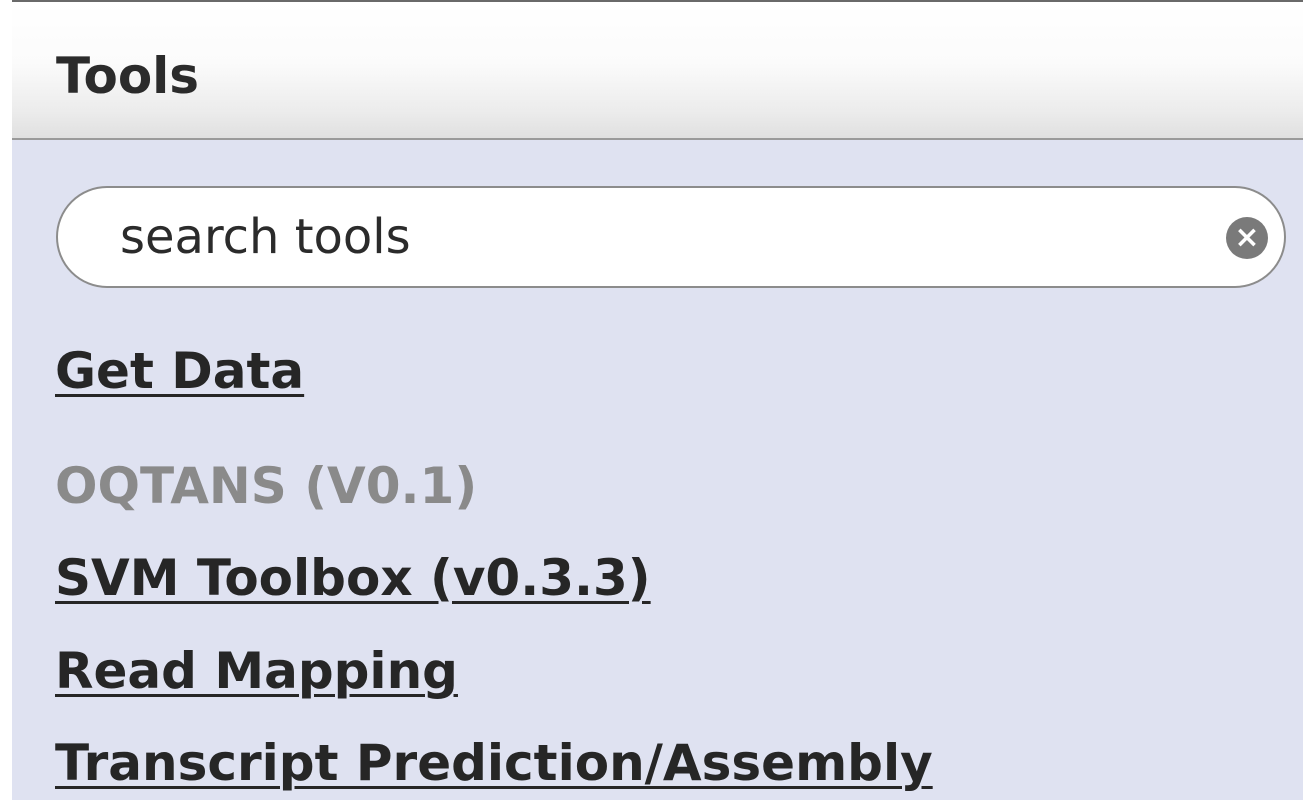 The height and width of the screenshot is (800, 1303). Describe the element at coordinates (128, 76) in the screenshot. I see `tools-title: Tools` at that location.